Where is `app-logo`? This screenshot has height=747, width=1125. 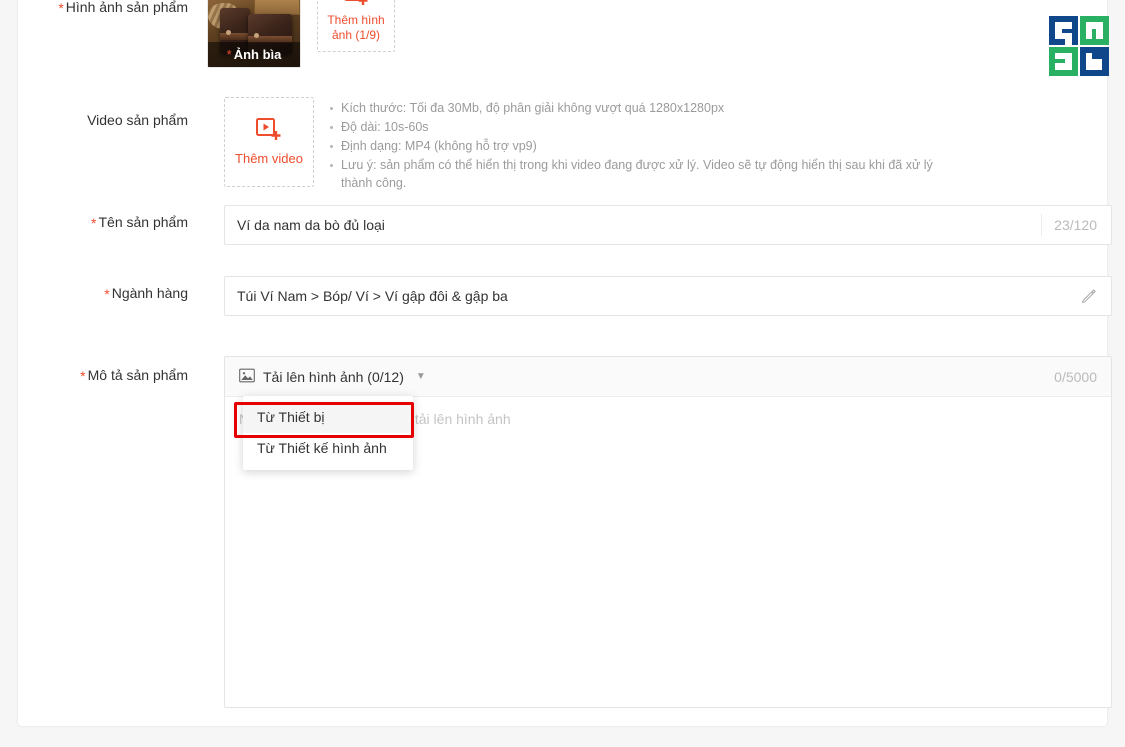
app-logo is located at coordinates (1079, 46).